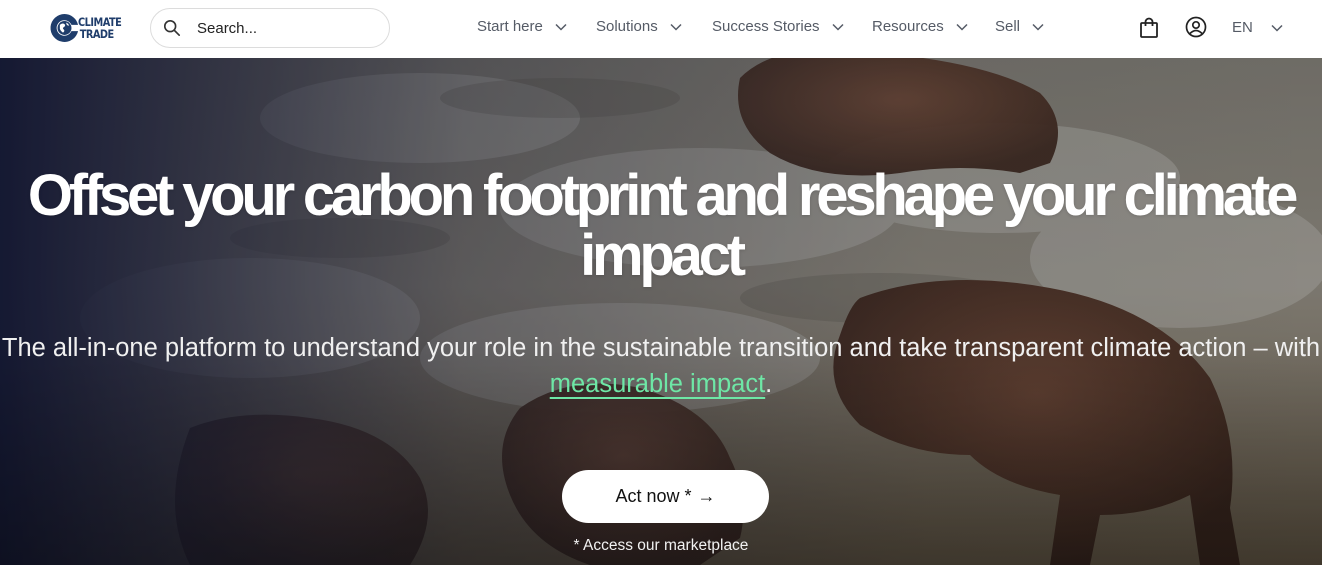 The image size is (1322, 565). I want to click on language-selector: EN, so click(1257, 27).